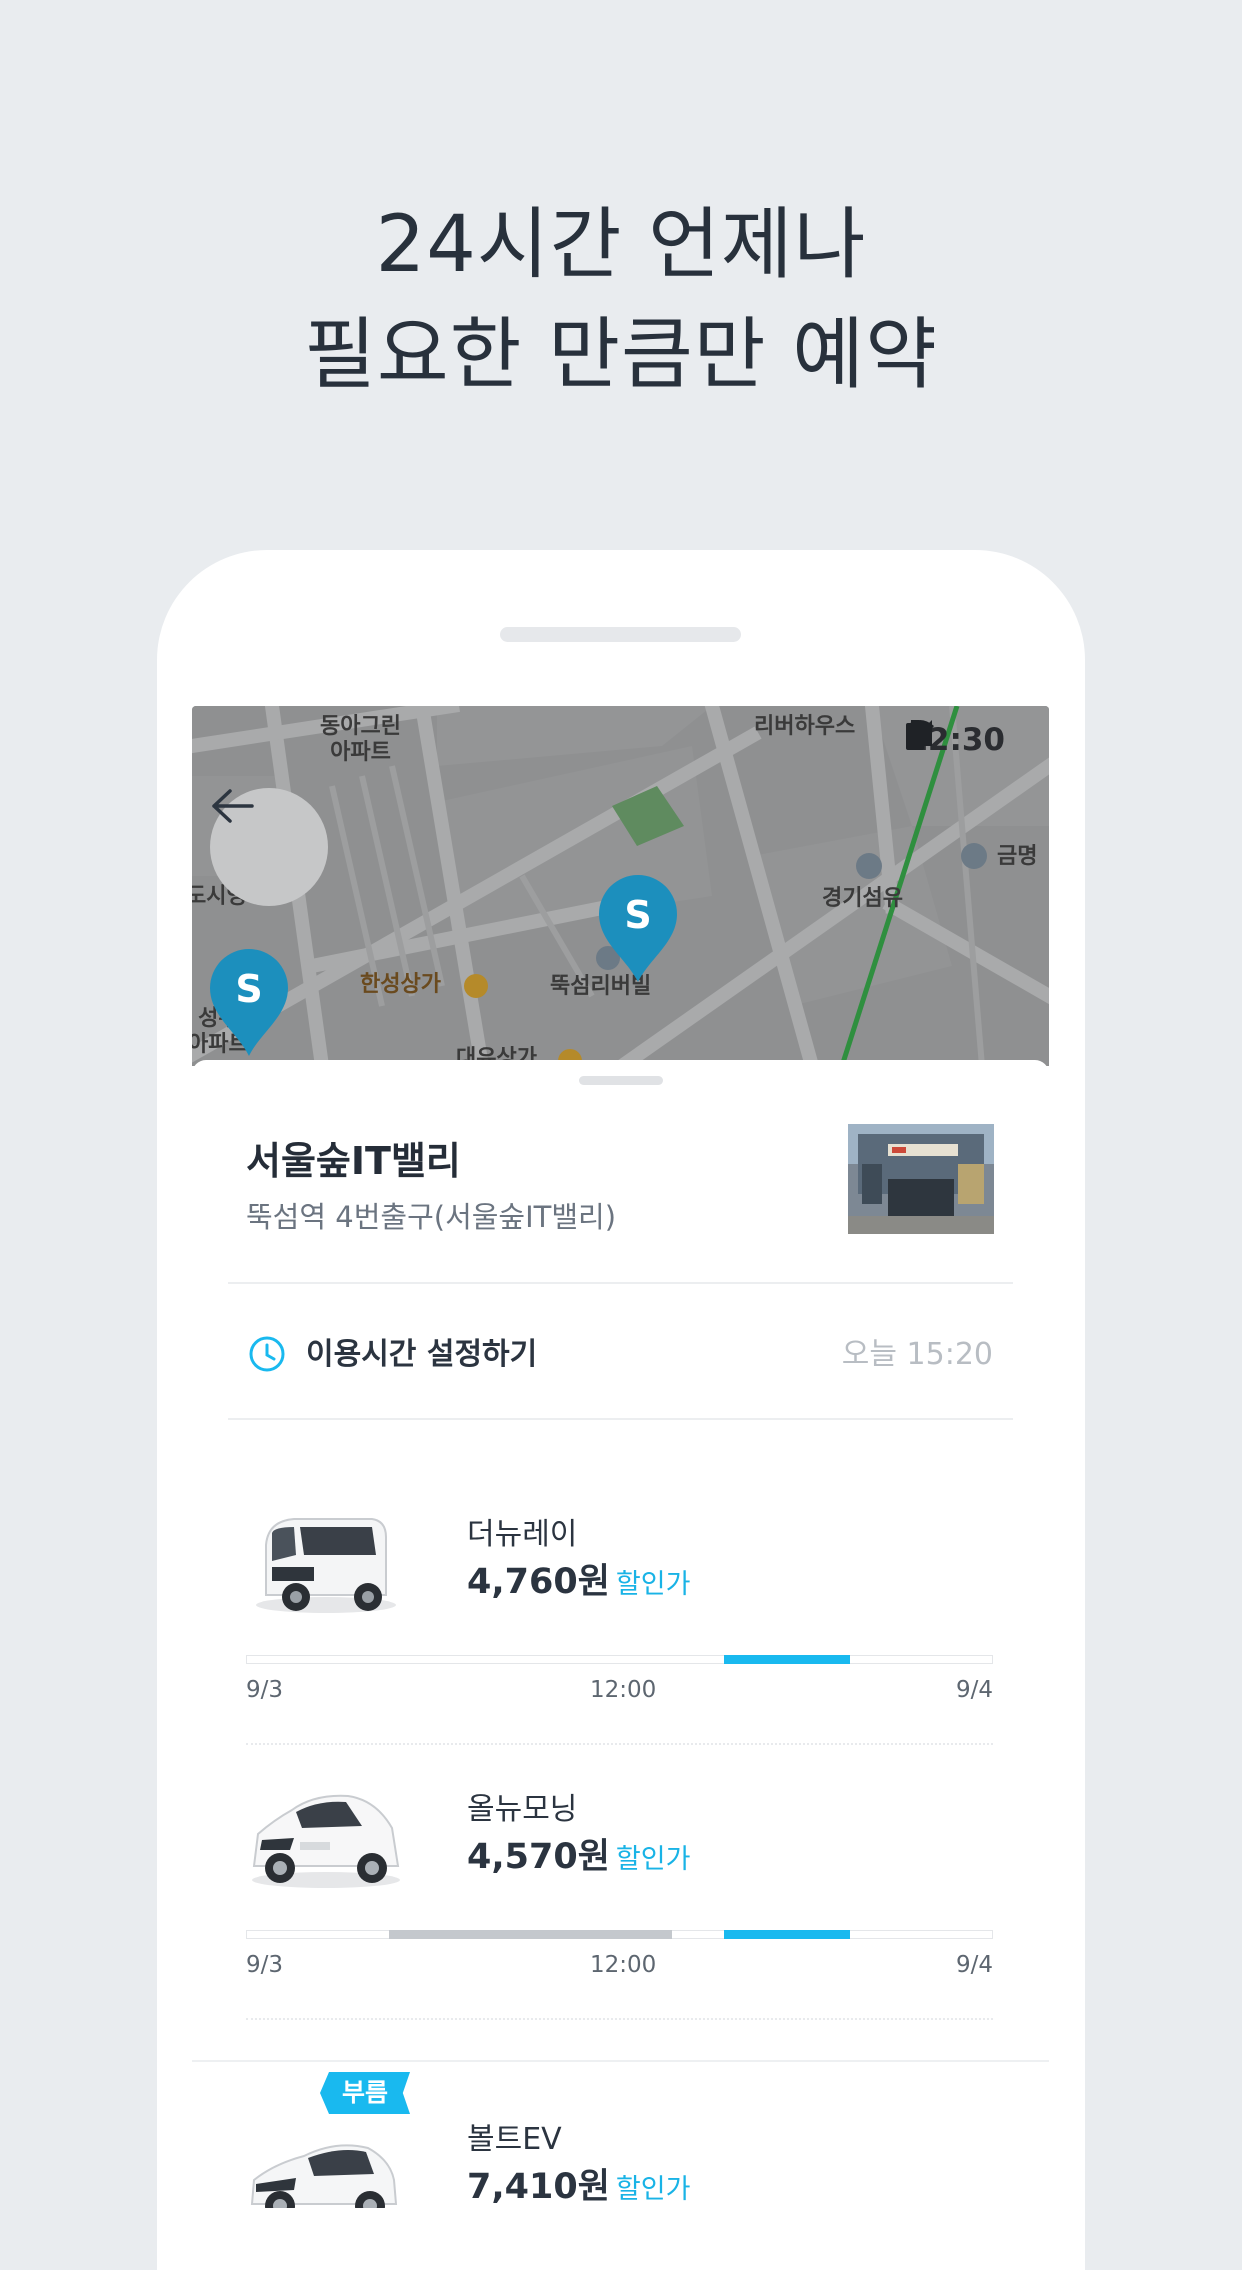 This screenshot has height=2270, width=1242. I want to click on car-item-morning: 올뉴모닝 4,570원 할인가 9/3 12:00 9/4, so click(620, 1915).